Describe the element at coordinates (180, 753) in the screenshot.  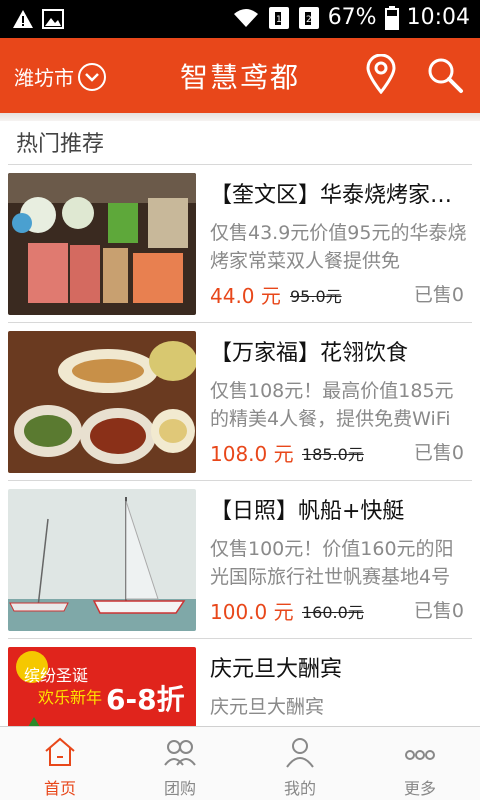
I see `group-icon` at that location.